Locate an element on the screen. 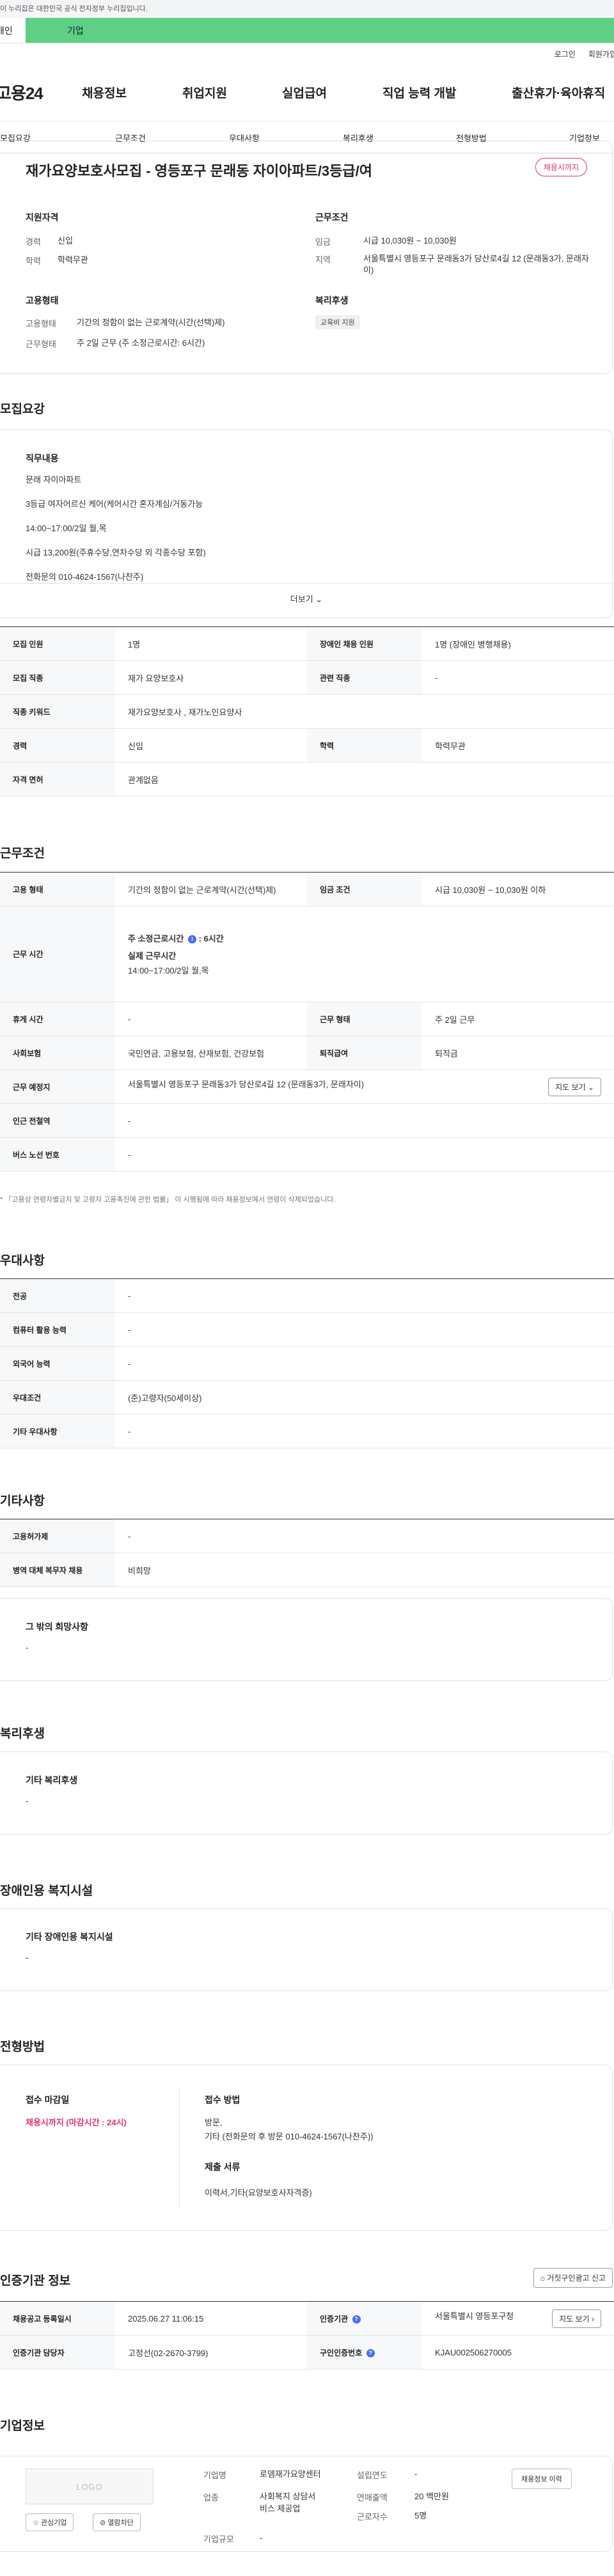  company-size: 기업규모 - is located at coordinates (233, 2538).